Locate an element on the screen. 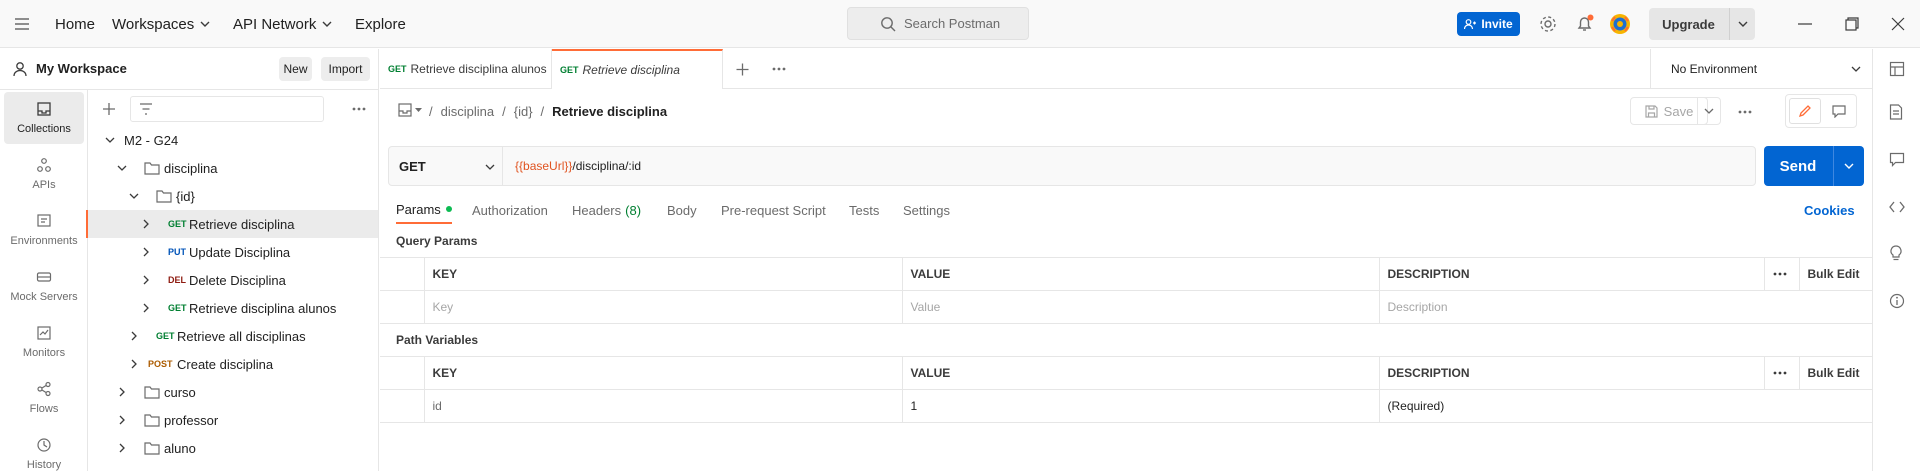 The image size is (1920, 471). nav-home: Home is located at coordinates (75, 24).